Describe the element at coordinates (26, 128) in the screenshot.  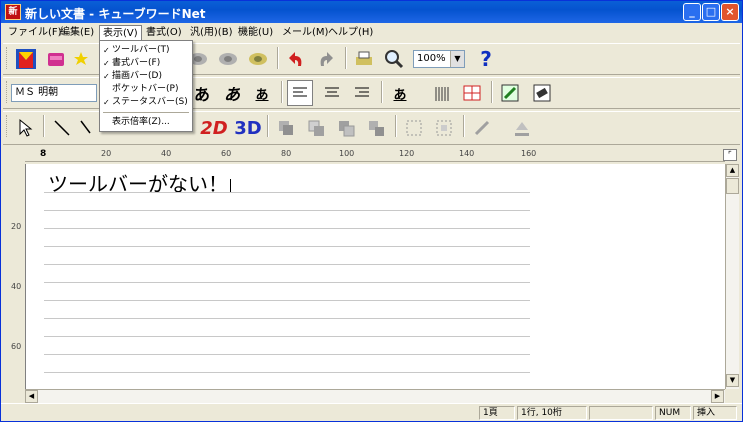
I see `pointer-icon` at that location.